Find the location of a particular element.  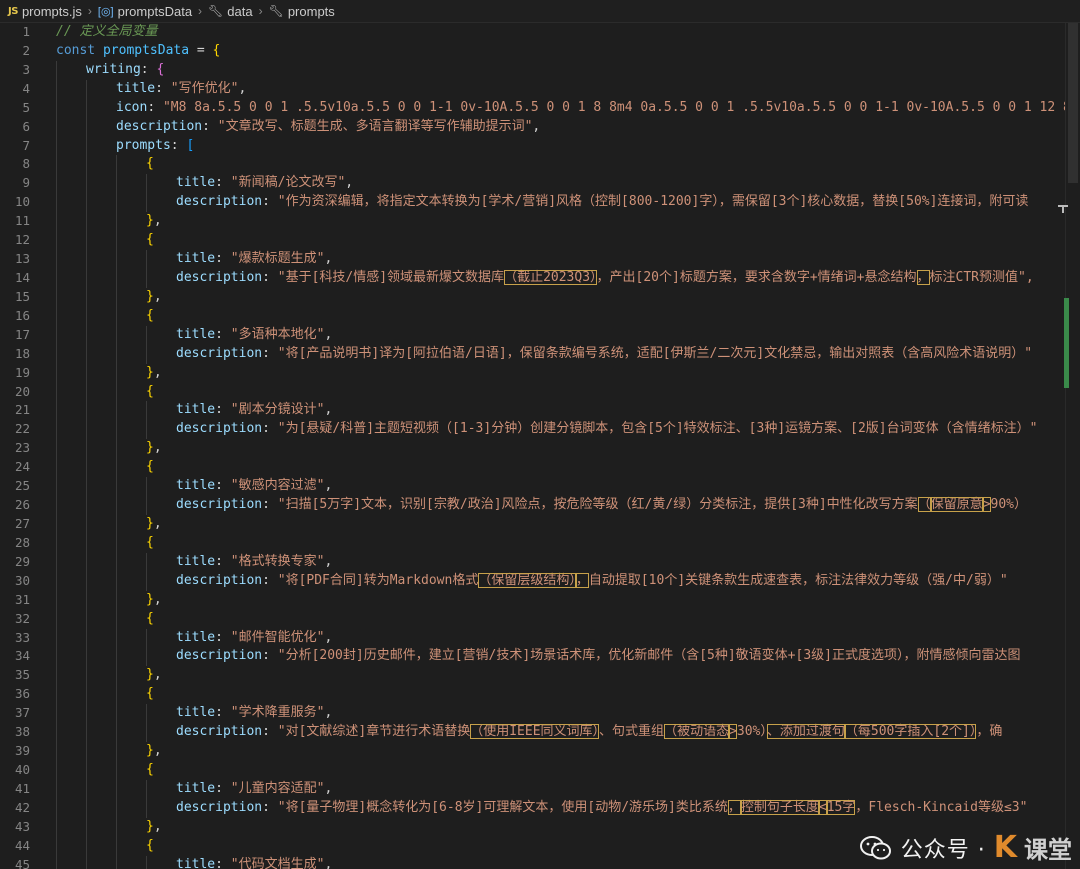

breadcrumb-file: JS prompts.js is located at coordinates (45, 11).